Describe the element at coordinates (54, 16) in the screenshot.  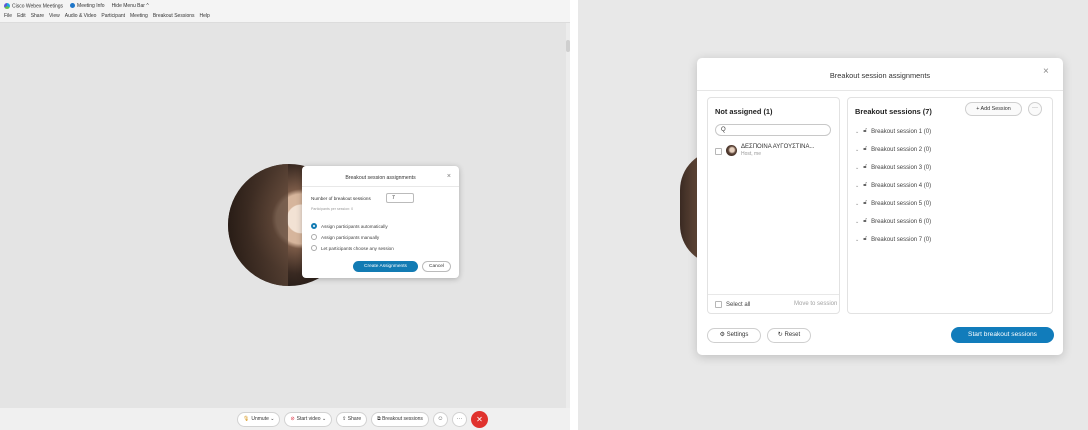
I see `menu-view: View` at that location.